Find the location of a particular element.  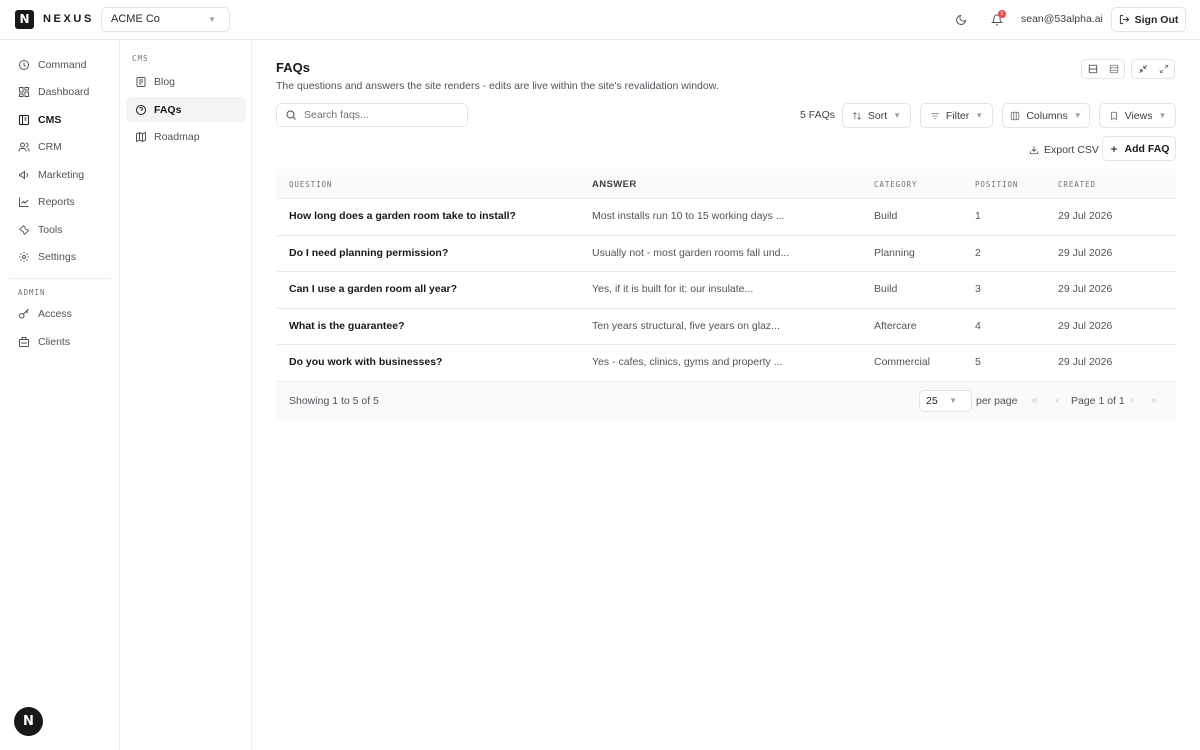

first-page-button: « is located at coordinates (1034, 401).